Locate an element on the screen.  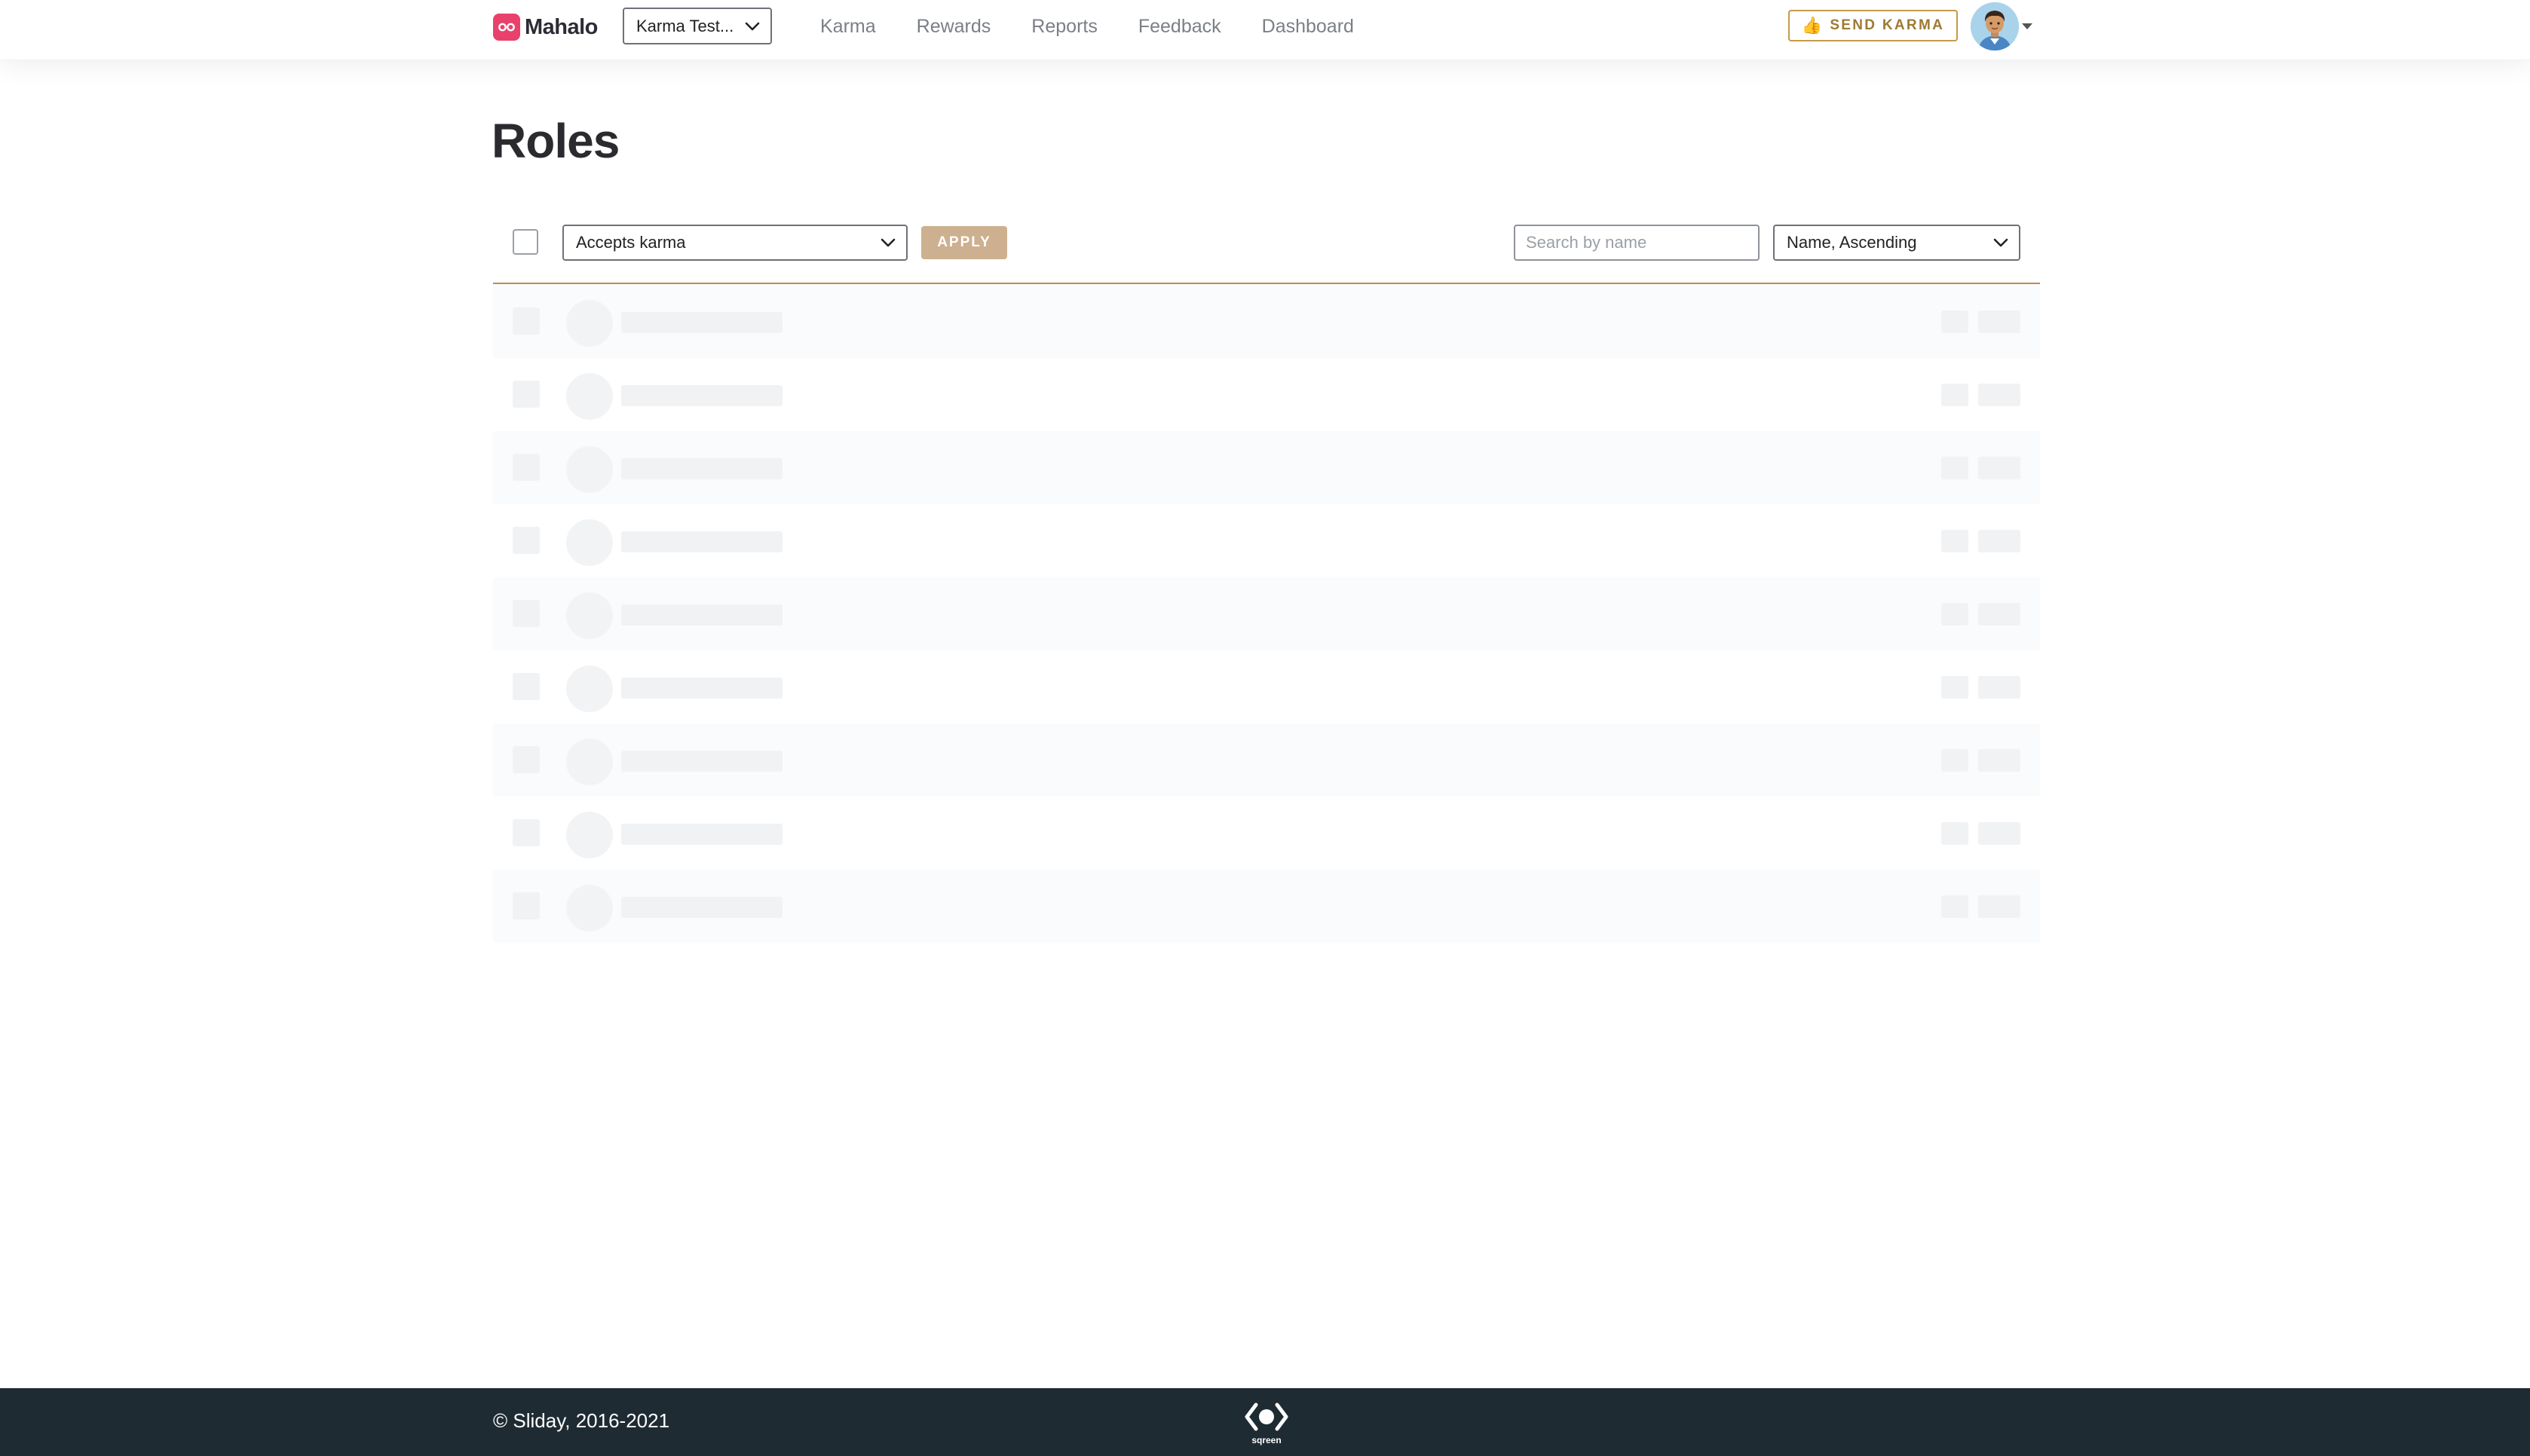
nav-reports: Reports is located at coordinates (1064, 27).